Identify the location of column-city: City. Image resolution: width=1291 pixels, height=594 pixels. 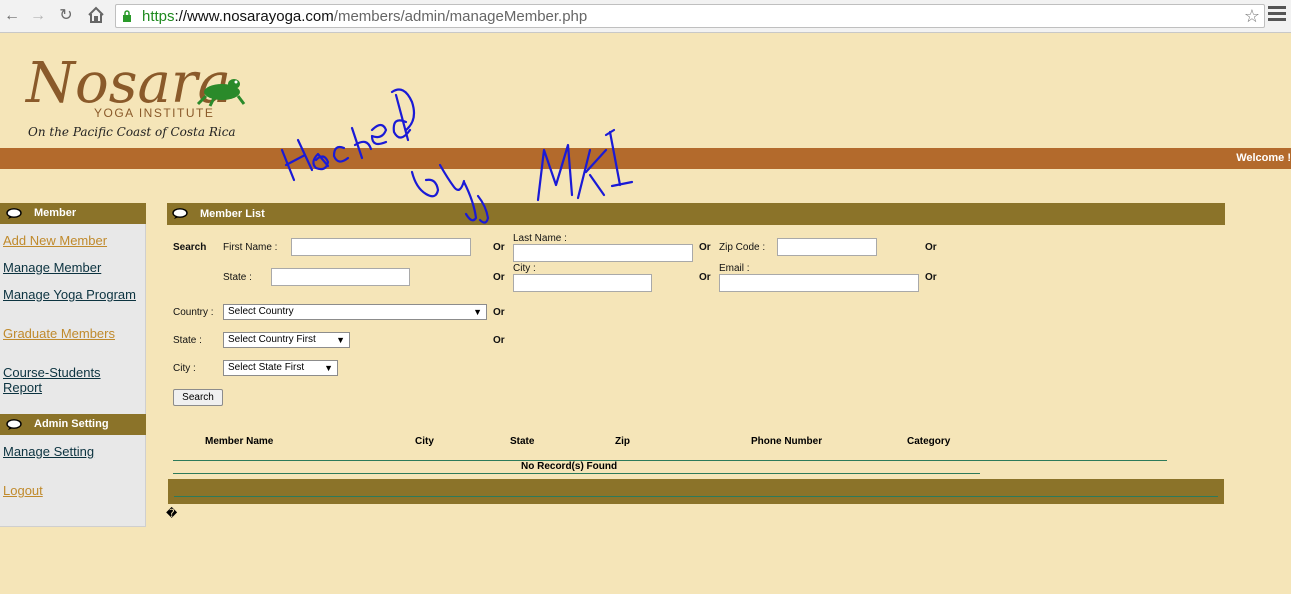
(424, 441).